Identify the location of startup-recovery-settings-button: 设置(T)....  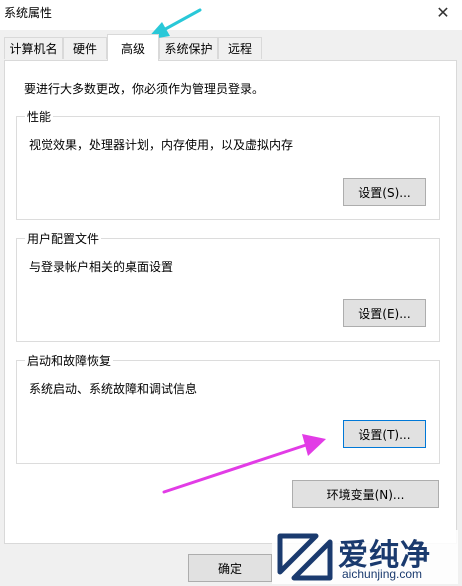
(384, 434).